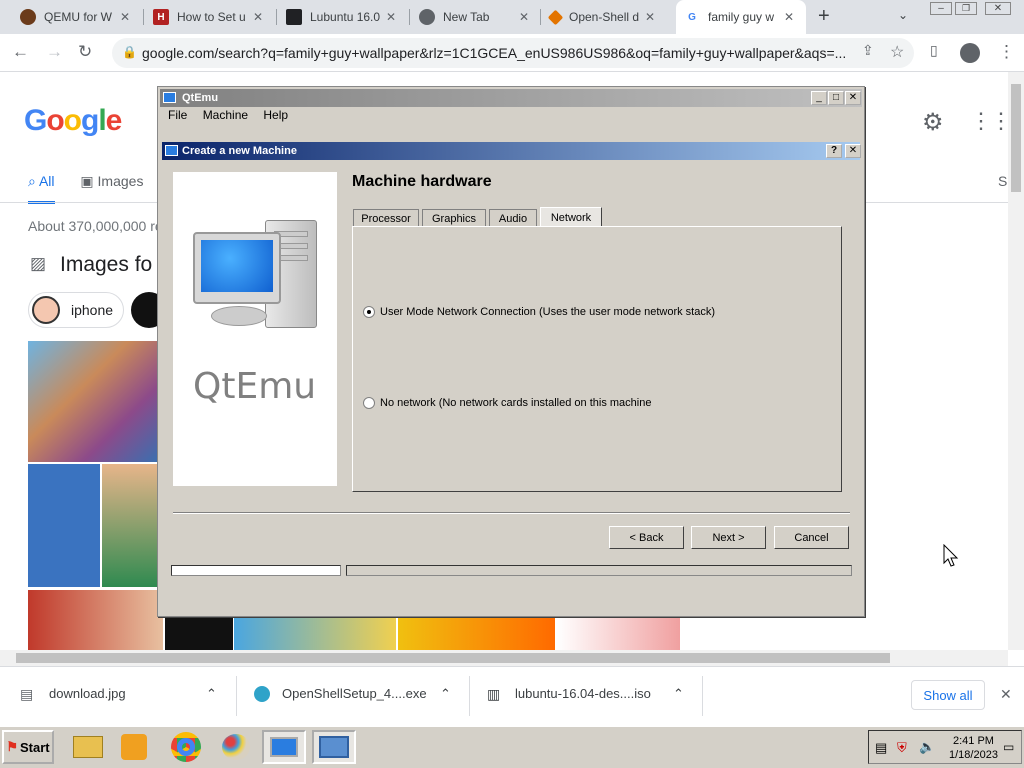 Image resolution: width=1024 pixels, height=768 pixels. What do you see at coordinates (902, 748) in the screenshot?
I see `security-tray-icon: ⛨` at bounding box center [902, 748].